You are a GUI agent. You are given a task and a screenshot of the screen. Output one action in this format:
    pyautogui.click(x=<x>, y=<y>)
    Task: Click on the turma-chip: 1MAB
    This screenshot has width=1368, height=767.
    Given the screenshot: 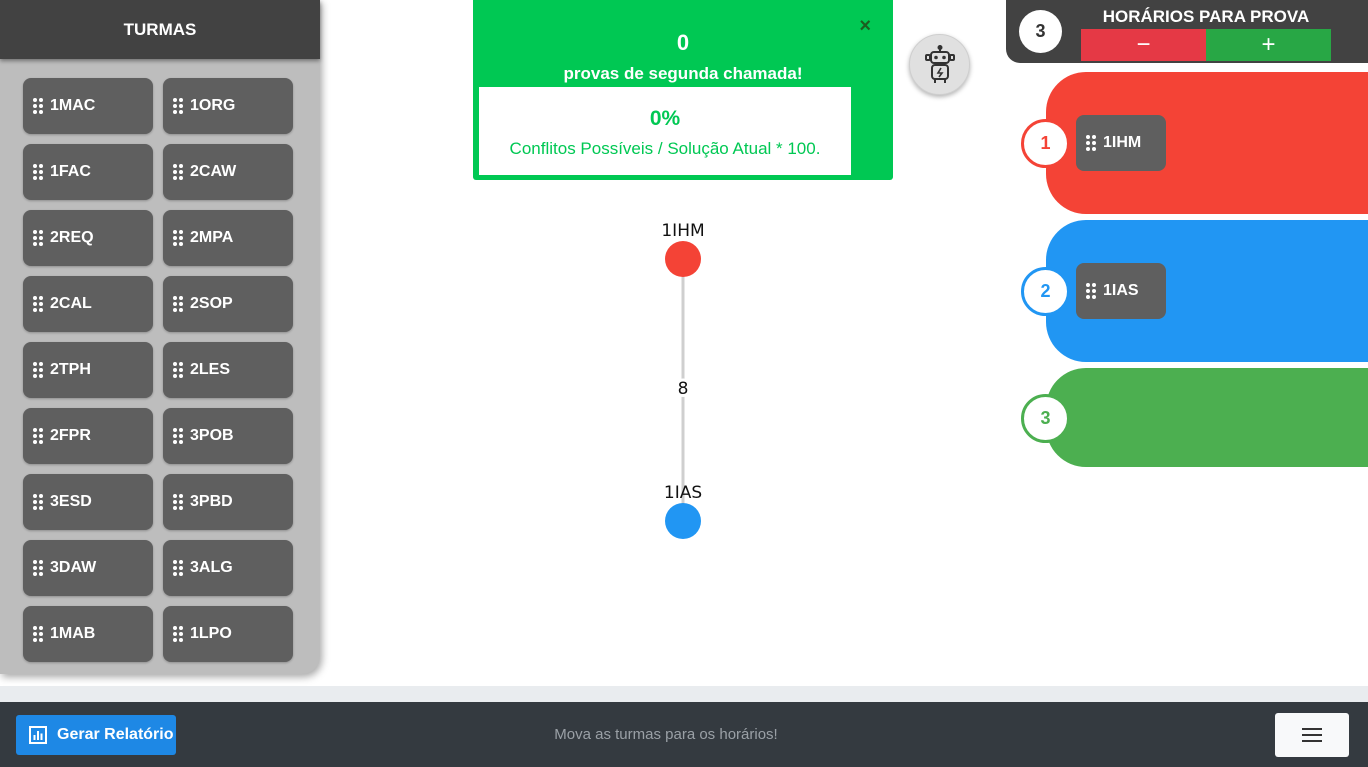 What is the action you would take?
    pyautogui.click(x=88, y=634)
    